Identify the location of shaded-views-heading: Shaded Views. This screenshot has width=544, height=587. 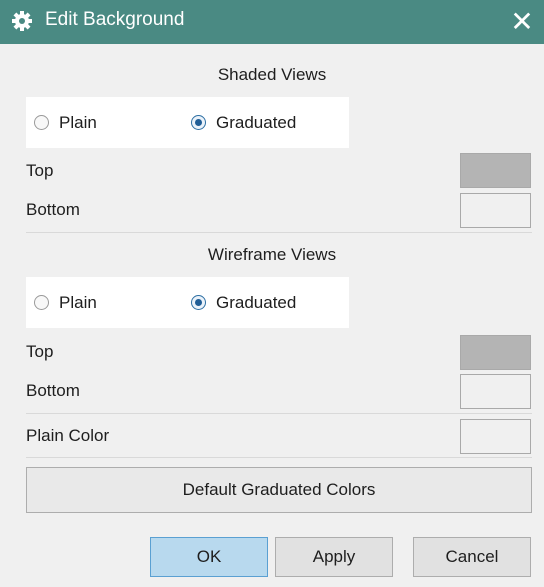
(272, 74).